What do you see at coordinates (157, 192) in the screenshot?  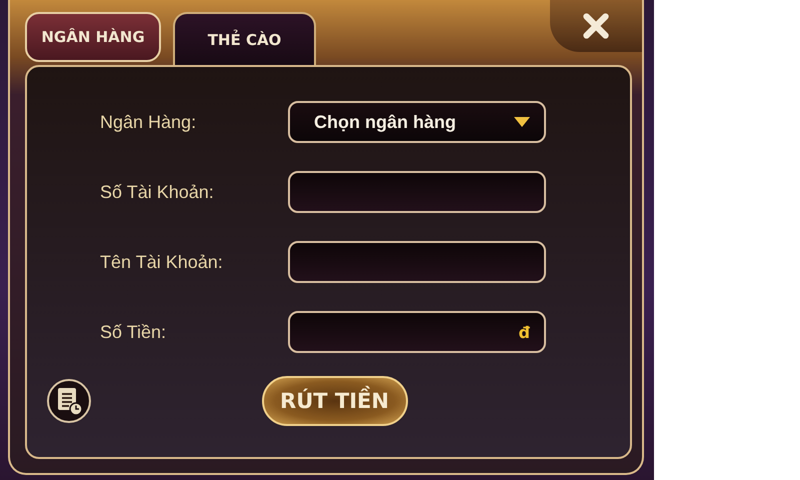 I see `field-label: Số Tài Khoản:` at bounding box center [157, 192].